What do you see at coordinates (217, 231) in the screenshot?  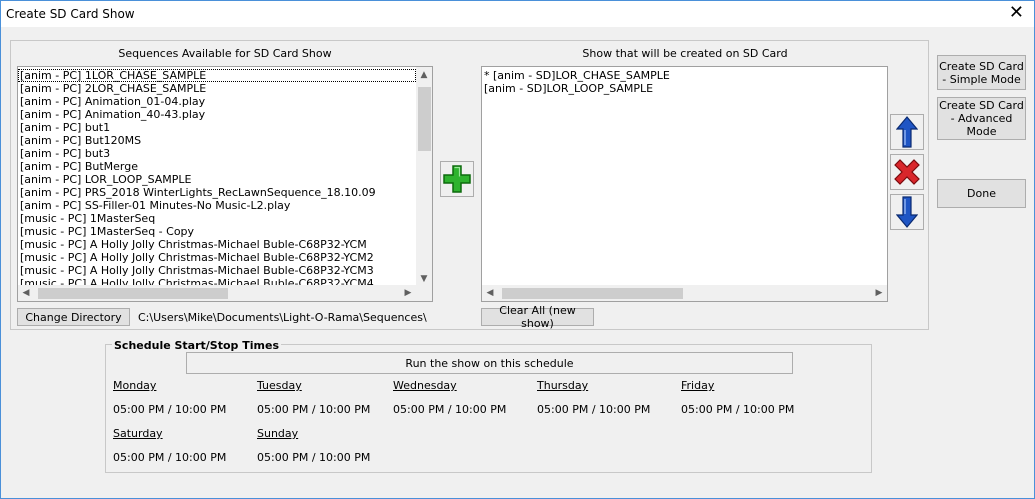 I see `list-item: [music - PC] 1MasterSeq - Copy` at bounding box center [217, 231].